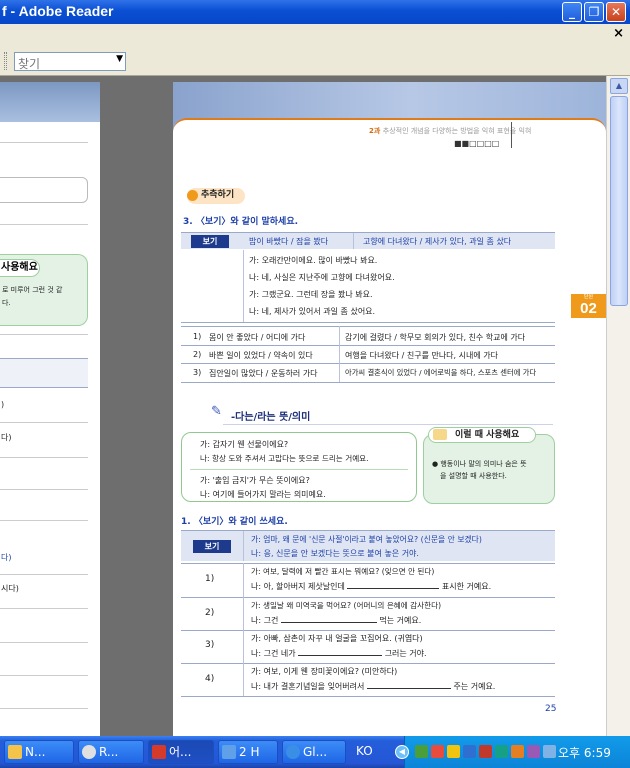 This screenshot has width=630, height=768. What do you see at coordinates (337, 638) in the screenshot?
I see `row-line: 가: 아빠, 삼촌이 자꾸 내 얼굴을 꼬집어요. (귀엽다)` at bounding box center [337, 638].